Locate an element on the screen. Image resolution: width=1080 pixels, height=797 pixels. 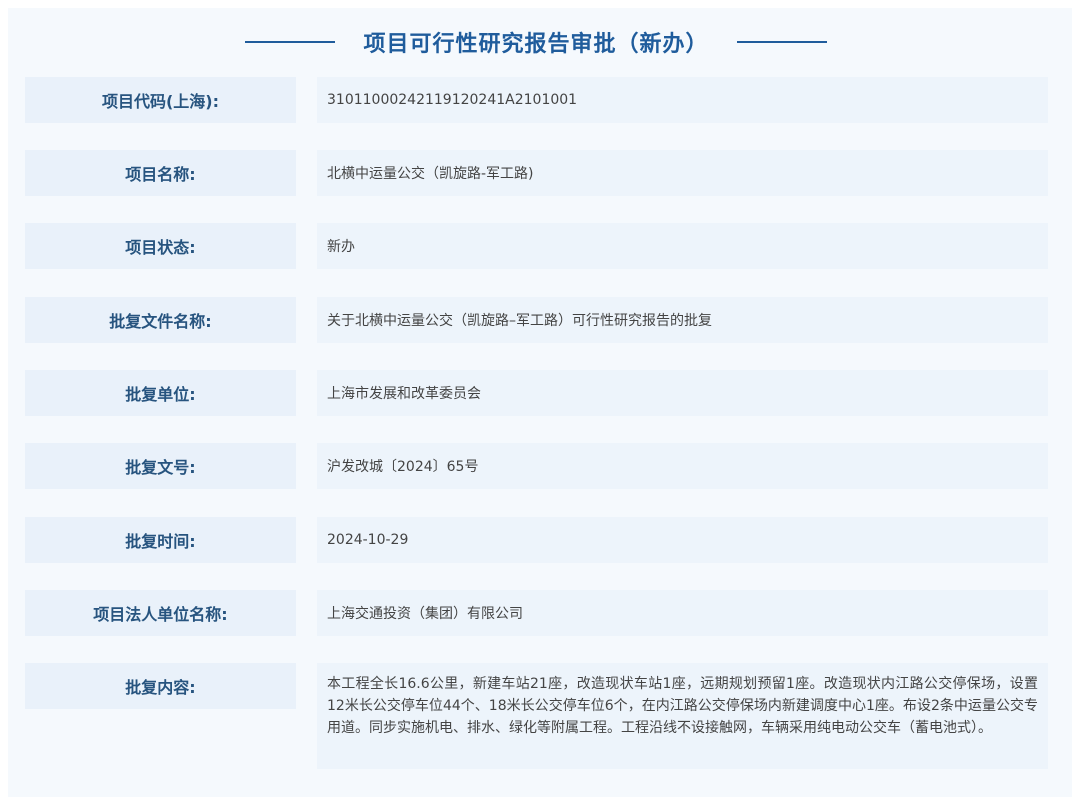
field-value: 关于北横中运量公交（凯旋路–军工路）可行性研究报告的批复 is located at coordinates (682, 320).